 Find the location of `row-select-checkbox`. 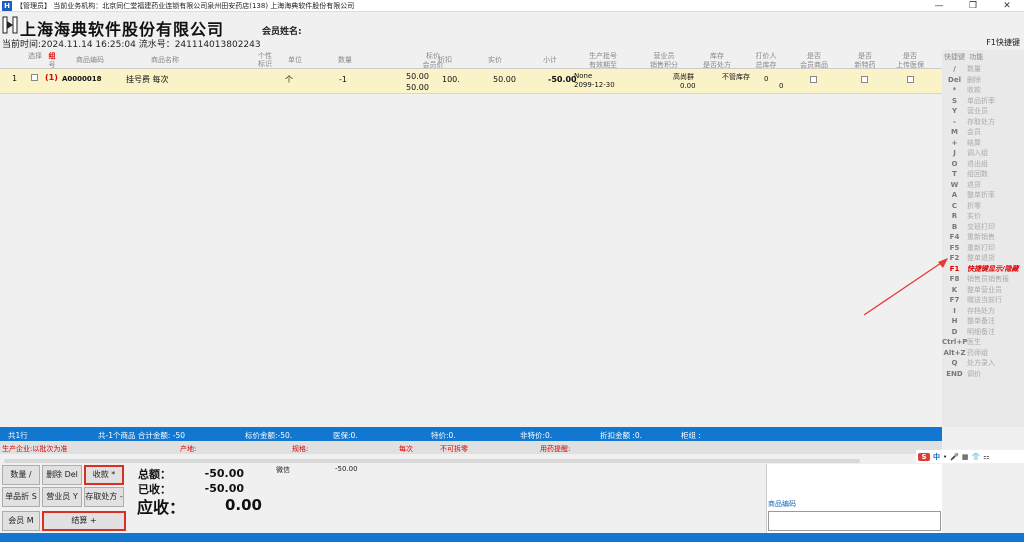

row-select-checkbox is located at coordinates (34, 77).